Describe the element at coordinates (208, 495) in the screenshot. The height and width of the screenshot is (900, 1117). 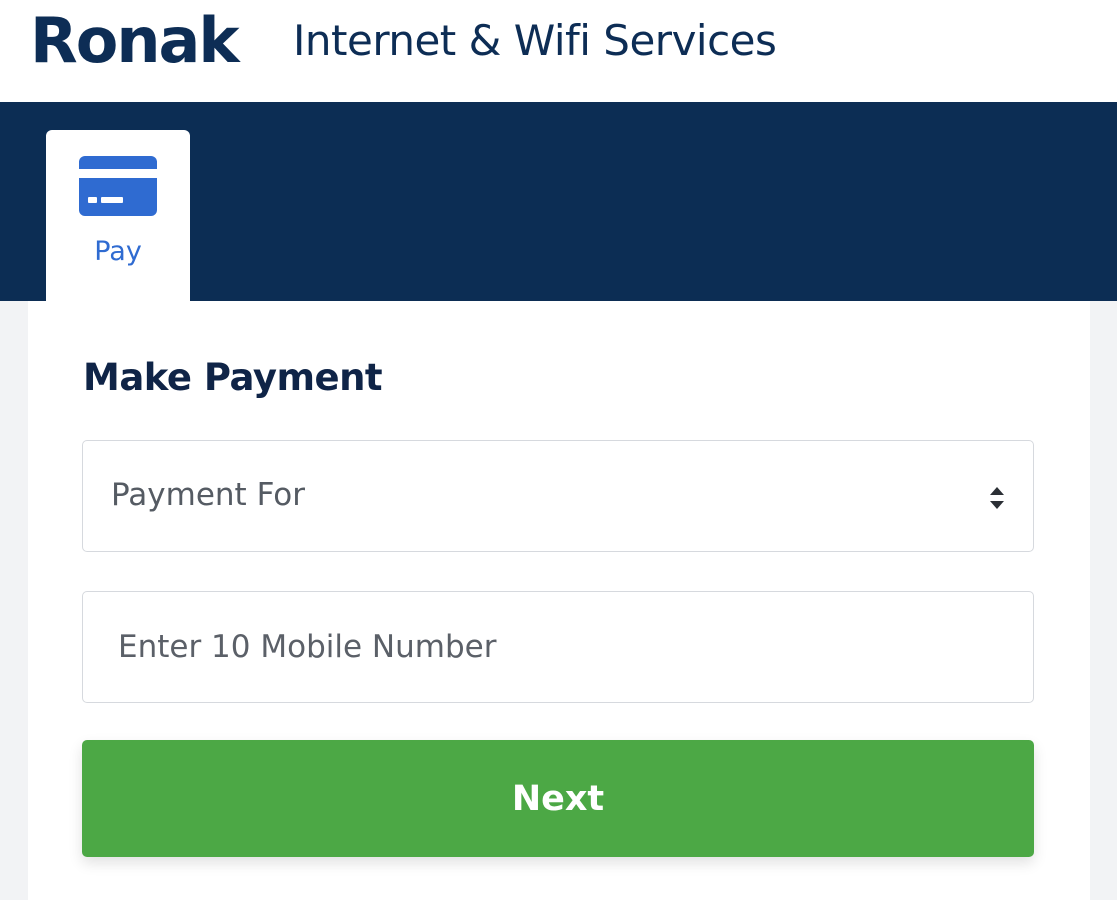
I see `payment-for-selected-value: Payment For` at that location.